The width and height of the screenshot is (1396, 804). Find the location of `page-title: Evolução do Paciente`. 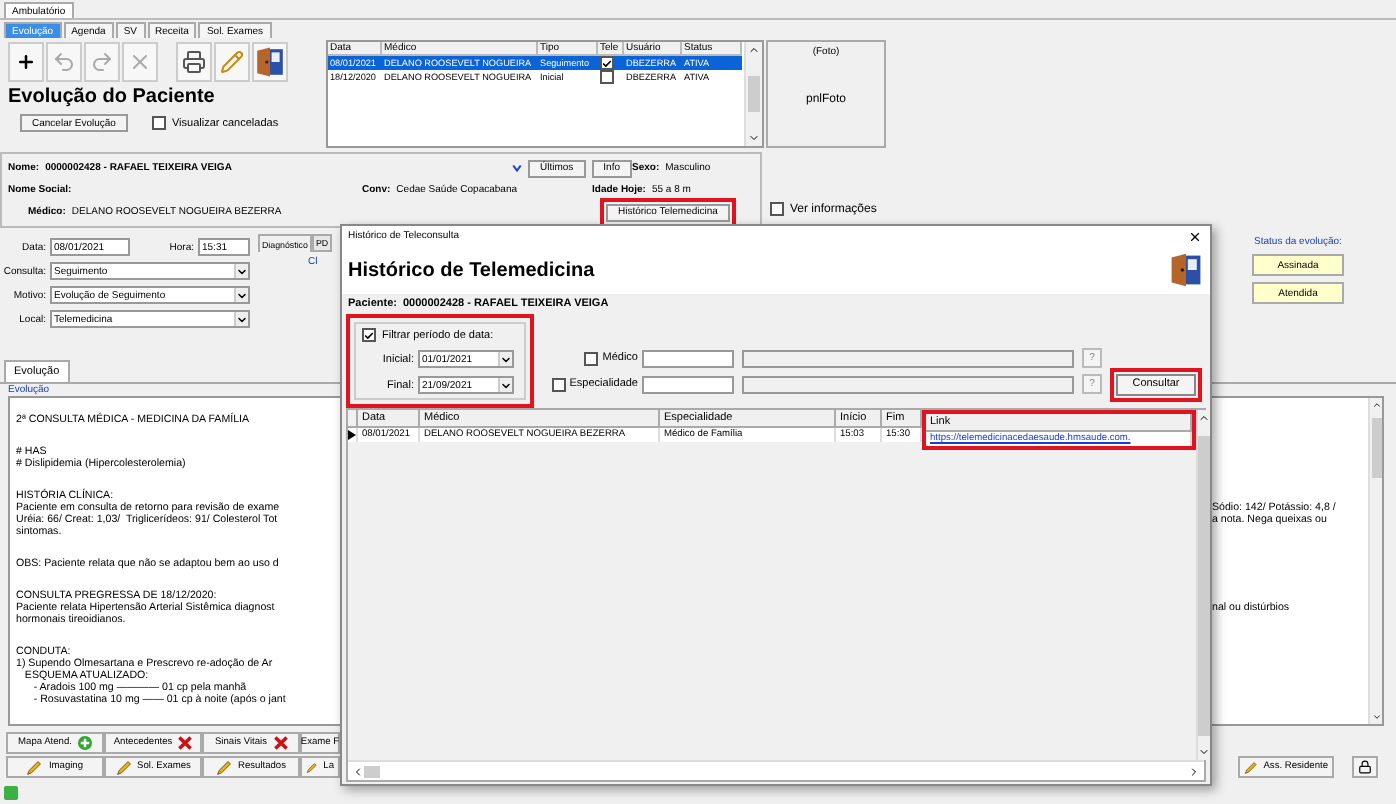

page-title: Evolução do Paciente is located at coordinates (111, 98).